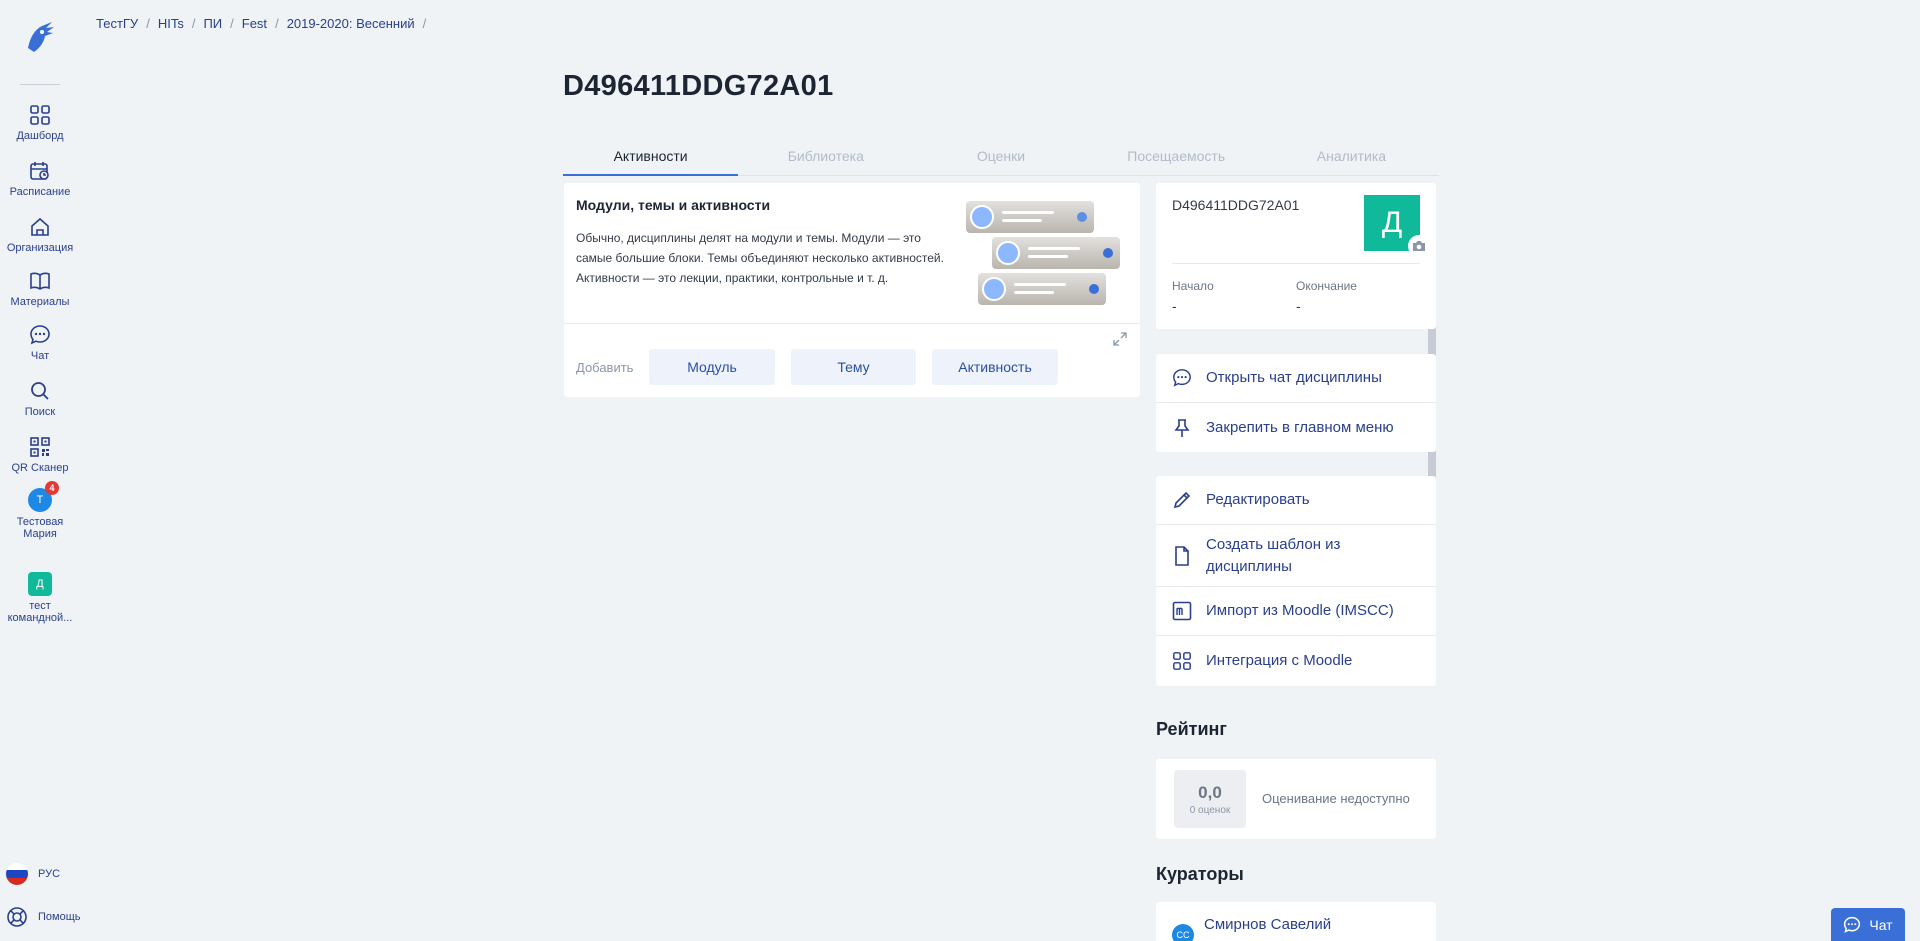 The width and height of the screenshot is (1920, 941). Describe the element at coordinates (1182, 555) in the screenshot. I see `document-icon` at that location.